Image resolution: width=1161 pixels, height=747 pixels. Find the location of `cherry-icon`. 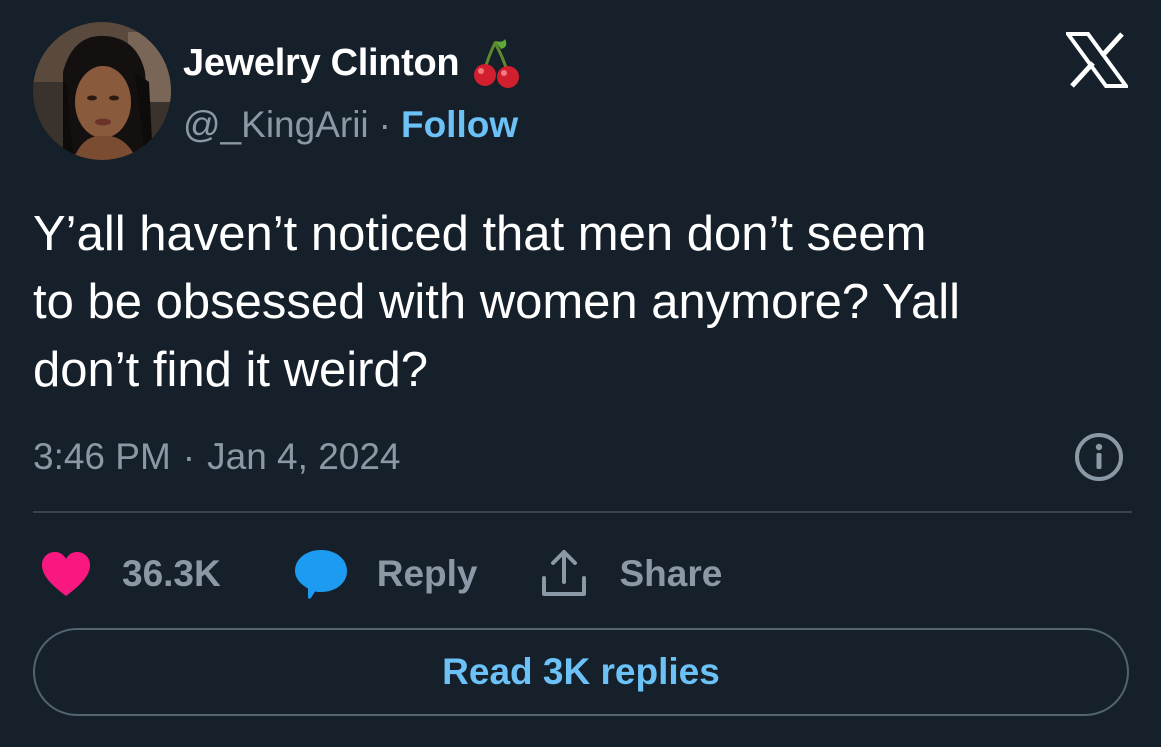

cherry-icon is located at coordinates (497, 63).